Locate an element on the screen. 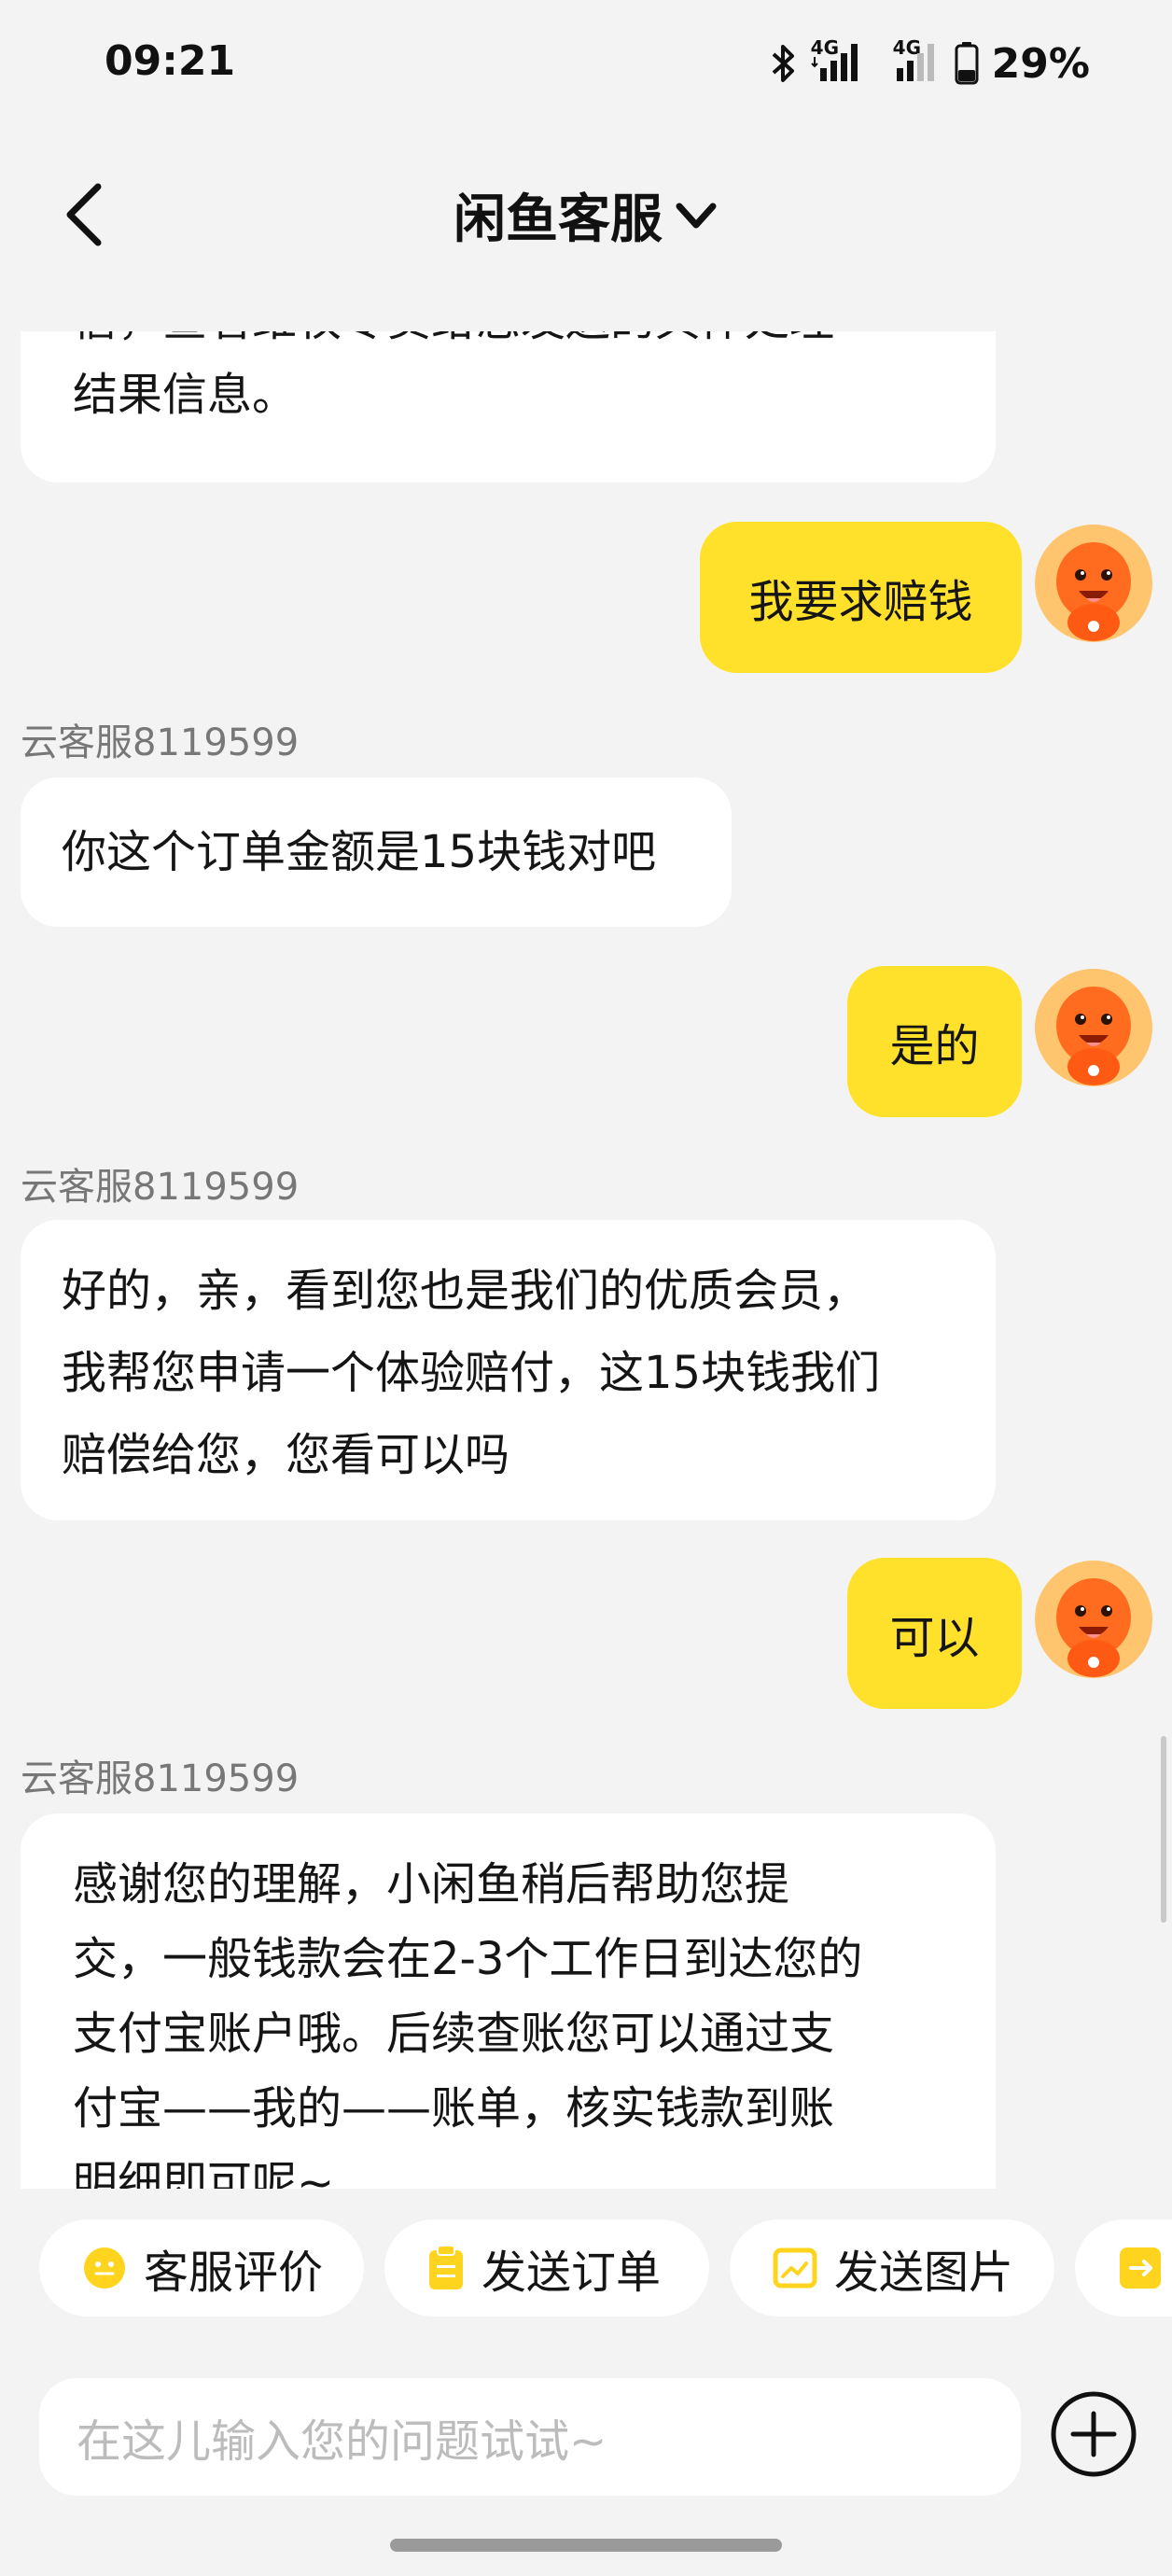 The width and height of the screenshot is (1172, 2576). title-dropdown: 闲鱼客服 is located at coordinates (586, 215).